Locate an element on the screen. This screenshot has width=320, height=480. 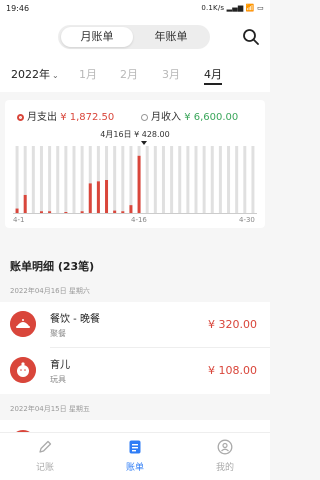
baby-icon is located at coordinates (23, 370).